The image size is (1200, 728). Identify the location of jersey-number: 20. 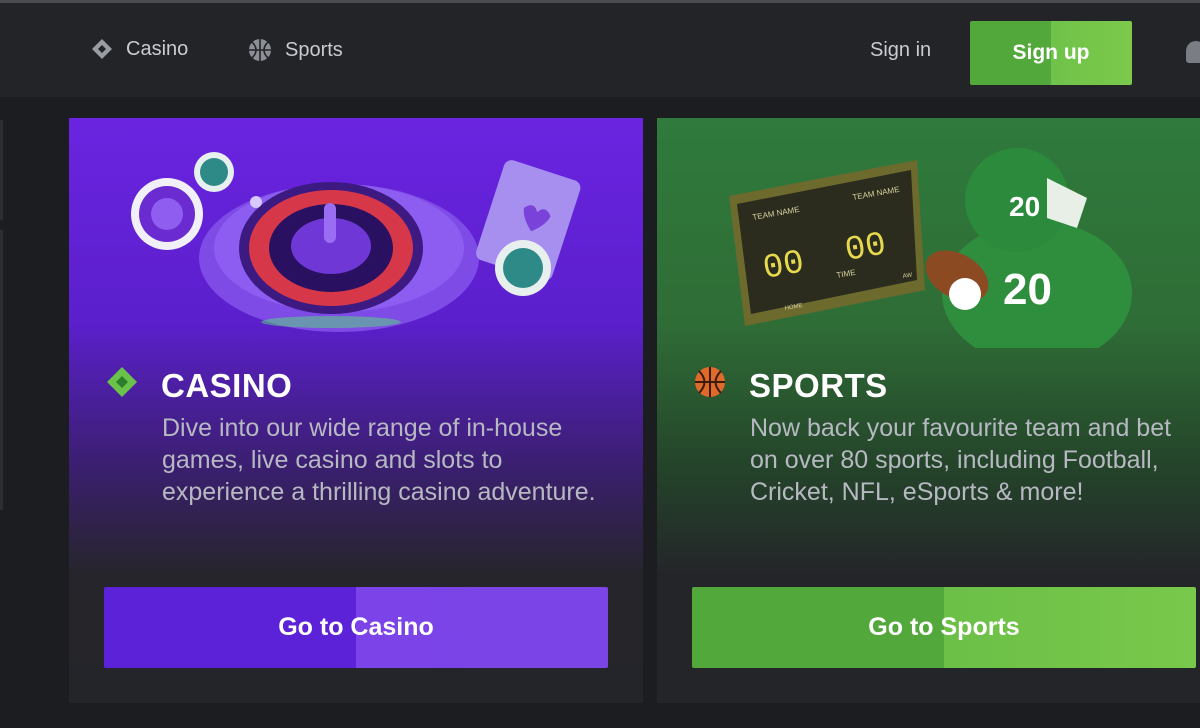
(1027, 289).